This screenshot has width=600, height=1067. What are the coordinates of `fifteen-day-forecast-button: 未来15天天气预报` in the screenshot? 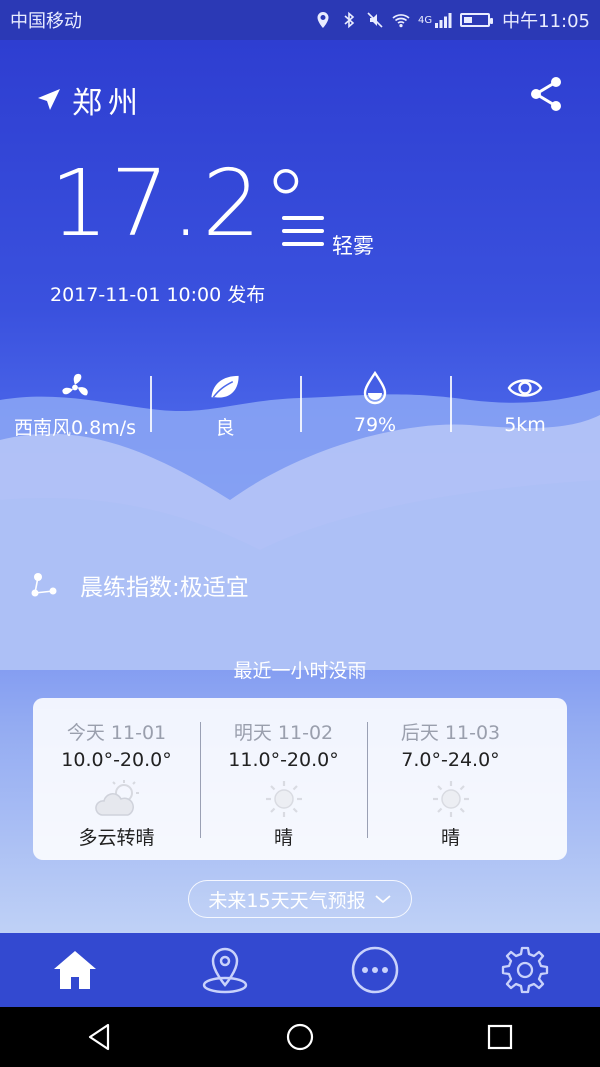 It's located at (300, 899).